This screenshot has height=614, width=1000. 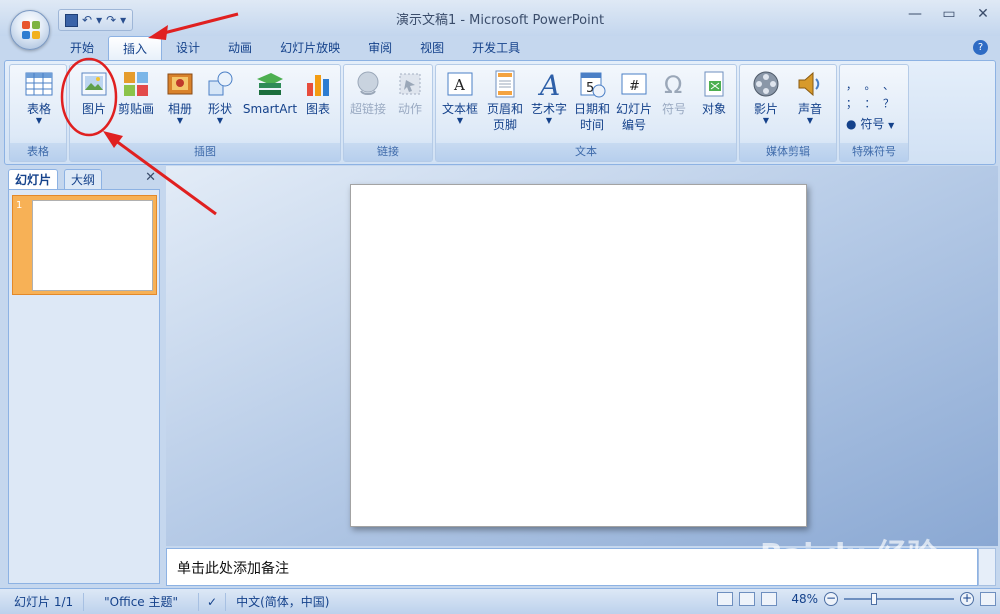 I want to click on picture-icon, so click(x=94, y=84).